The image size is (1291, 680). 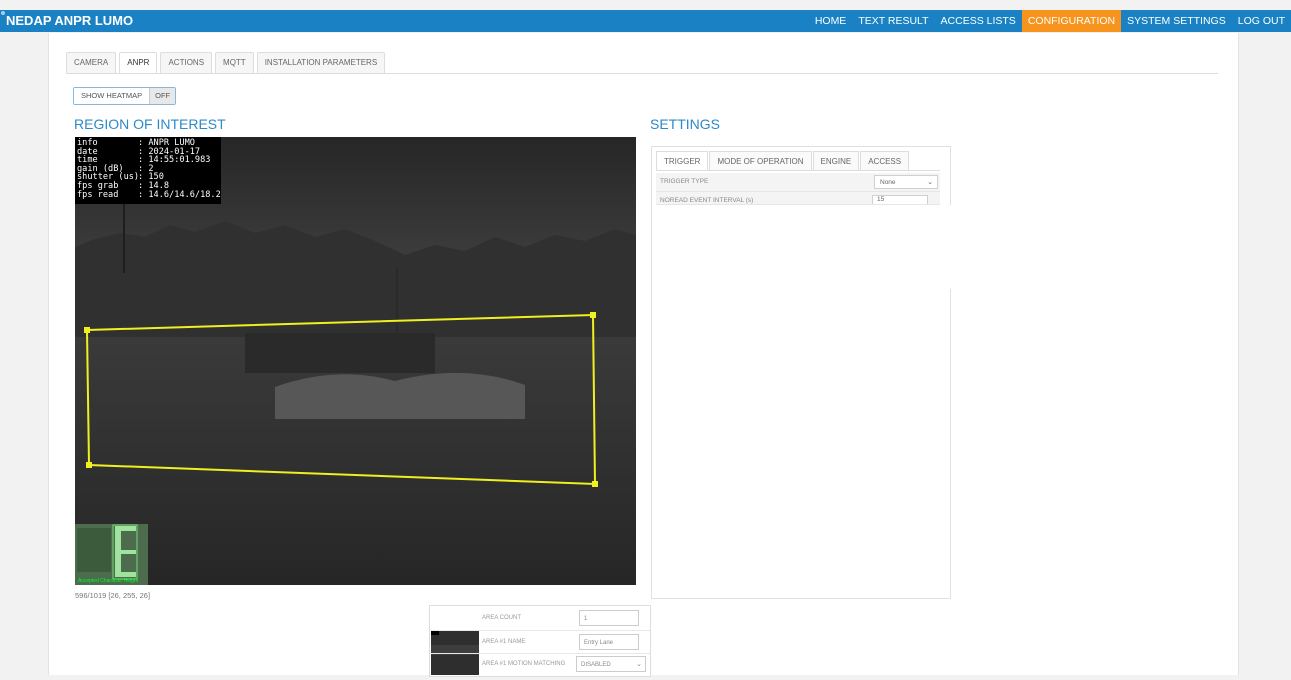 What do you see at coordinates (113, 595) in the screenshot?
I see `pixel-coords: 596/1019 [26, 255, 26]` at bounding box center [113, 595].